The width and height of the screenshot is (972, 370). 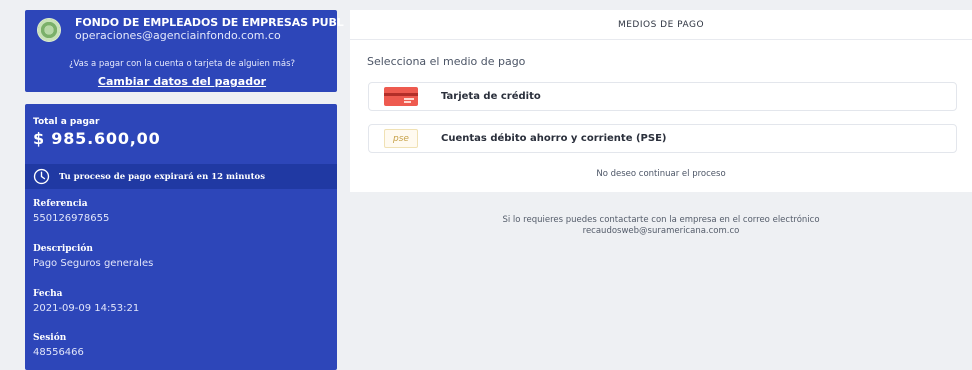 What do you see at coordinates (86, 301) in the screenshot?
I see `date-field: Fecha 2021-09-09 14:53:21` at bounding box center [86, 301].